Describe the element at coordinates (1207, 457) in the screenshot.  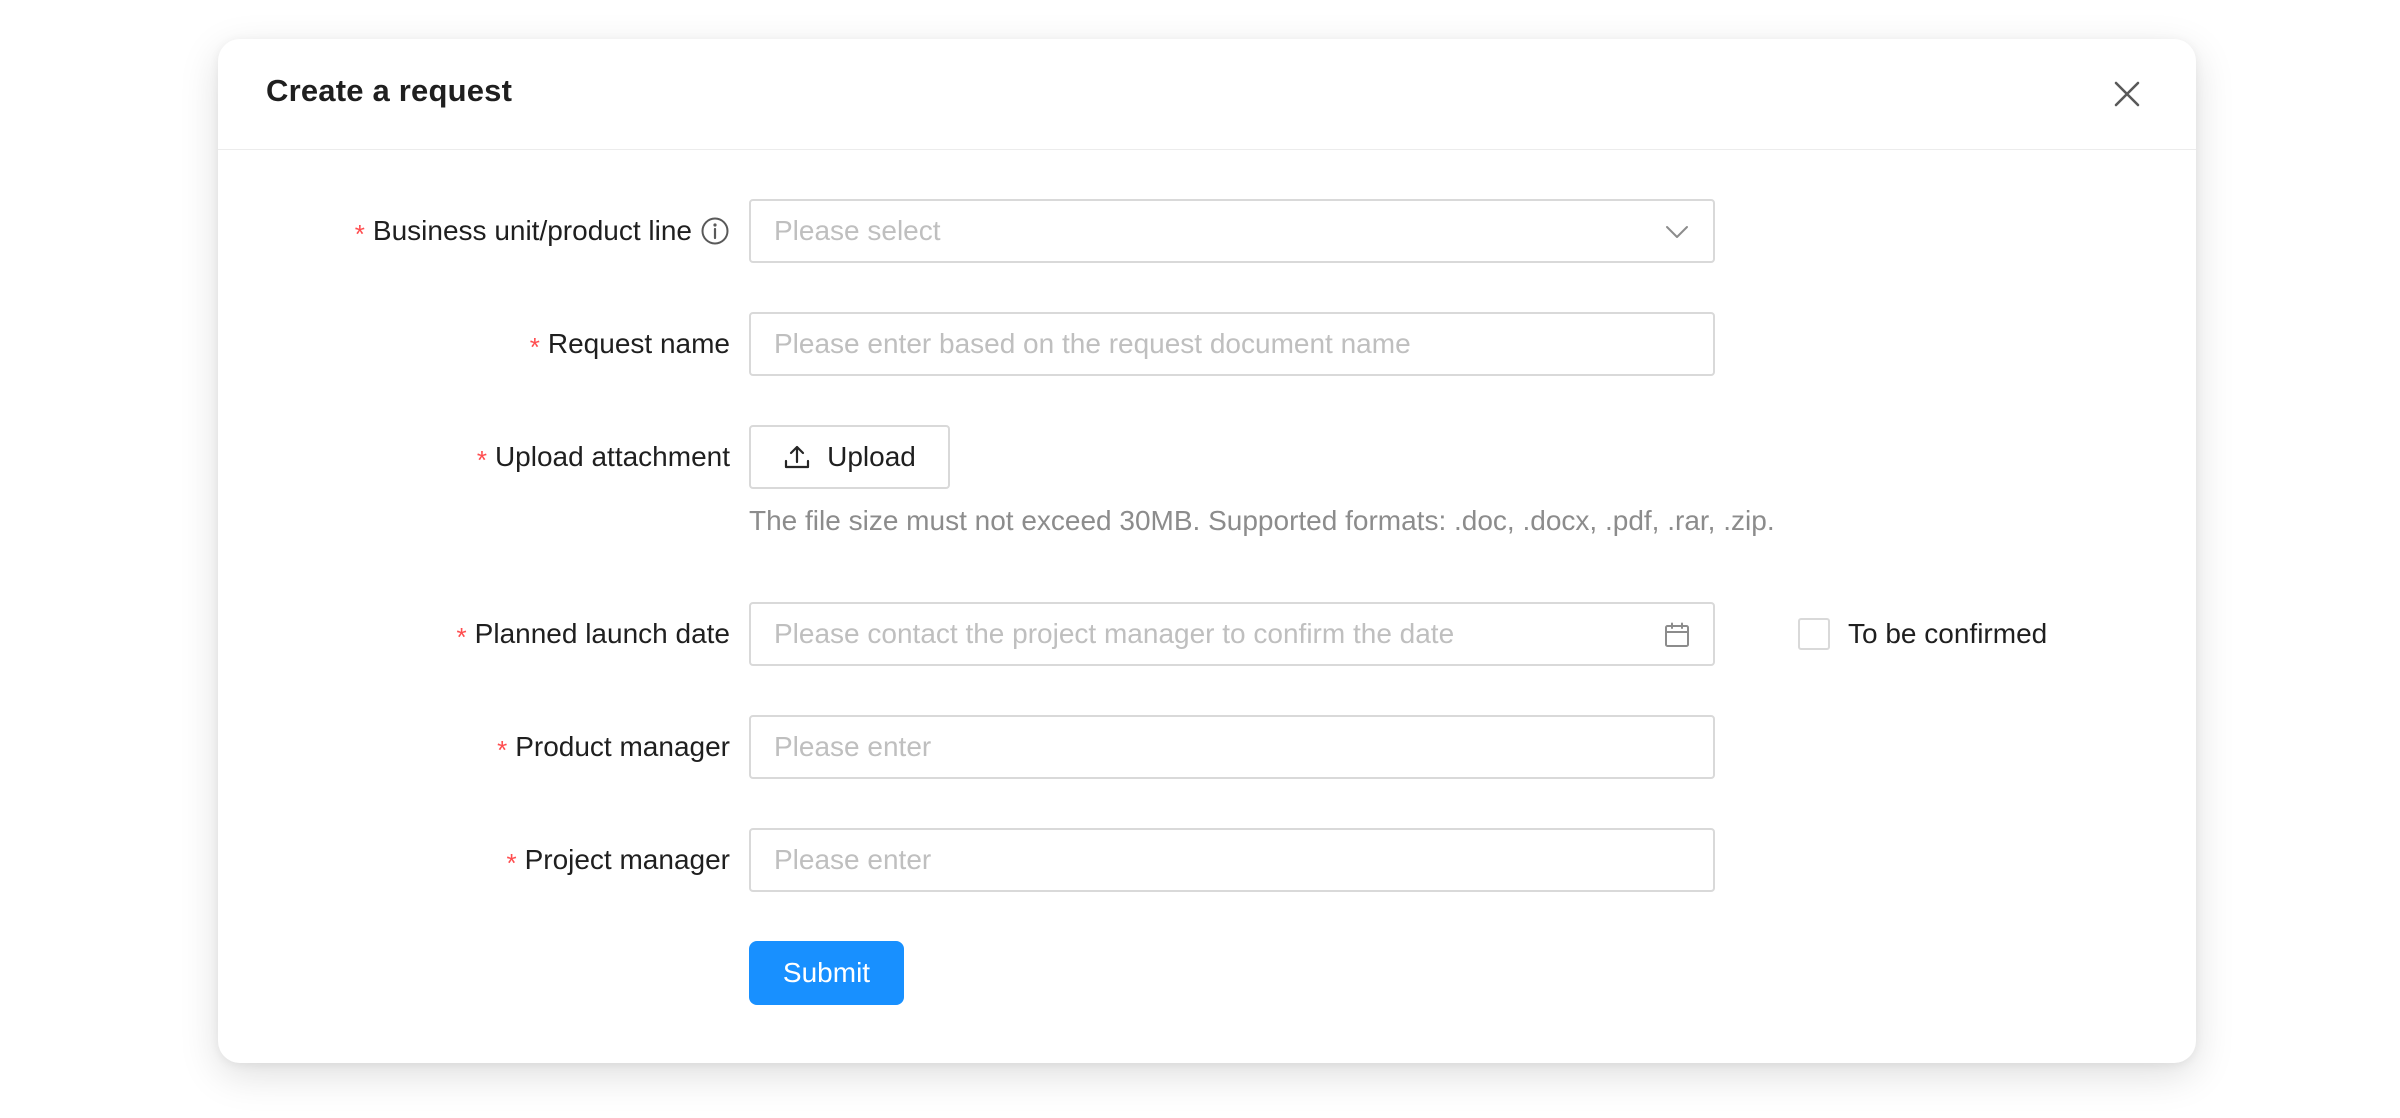
I see `upload-row: * Upload attachment Upload` at that location.